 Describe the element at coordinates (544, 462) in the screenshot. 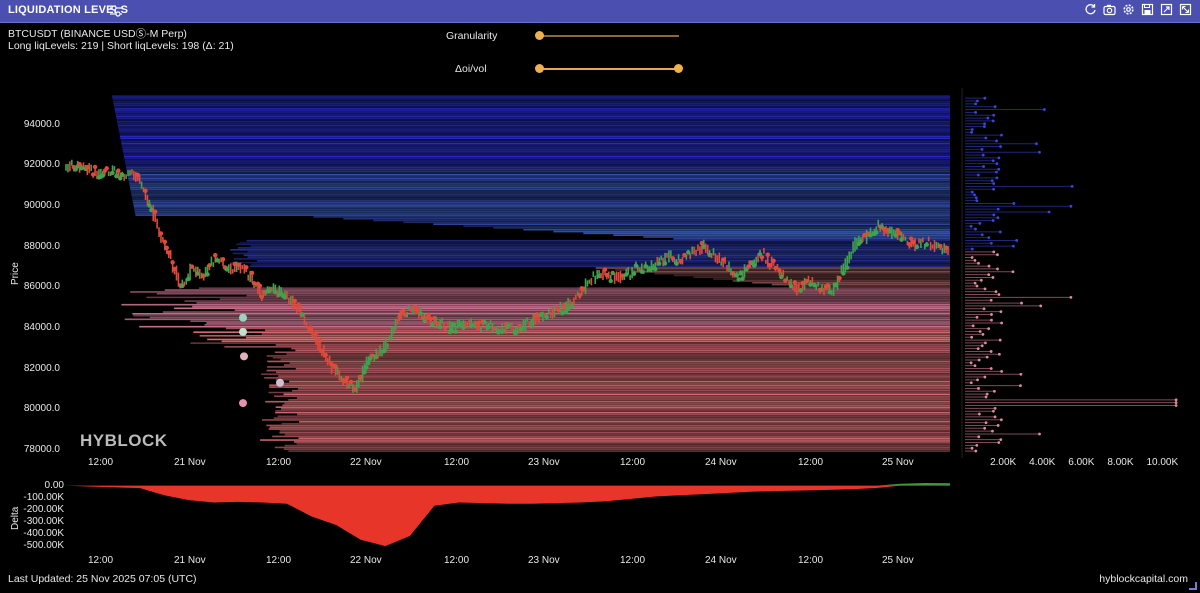

I see `time-tick-label: 23 Nov` at that location.